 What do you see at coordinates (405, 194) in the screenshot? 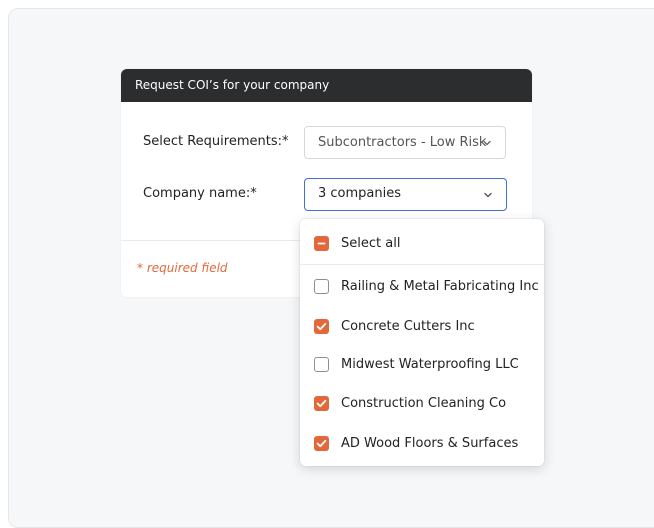
I see `company-name-select: 3 companies` at bounding box center [405, 194].